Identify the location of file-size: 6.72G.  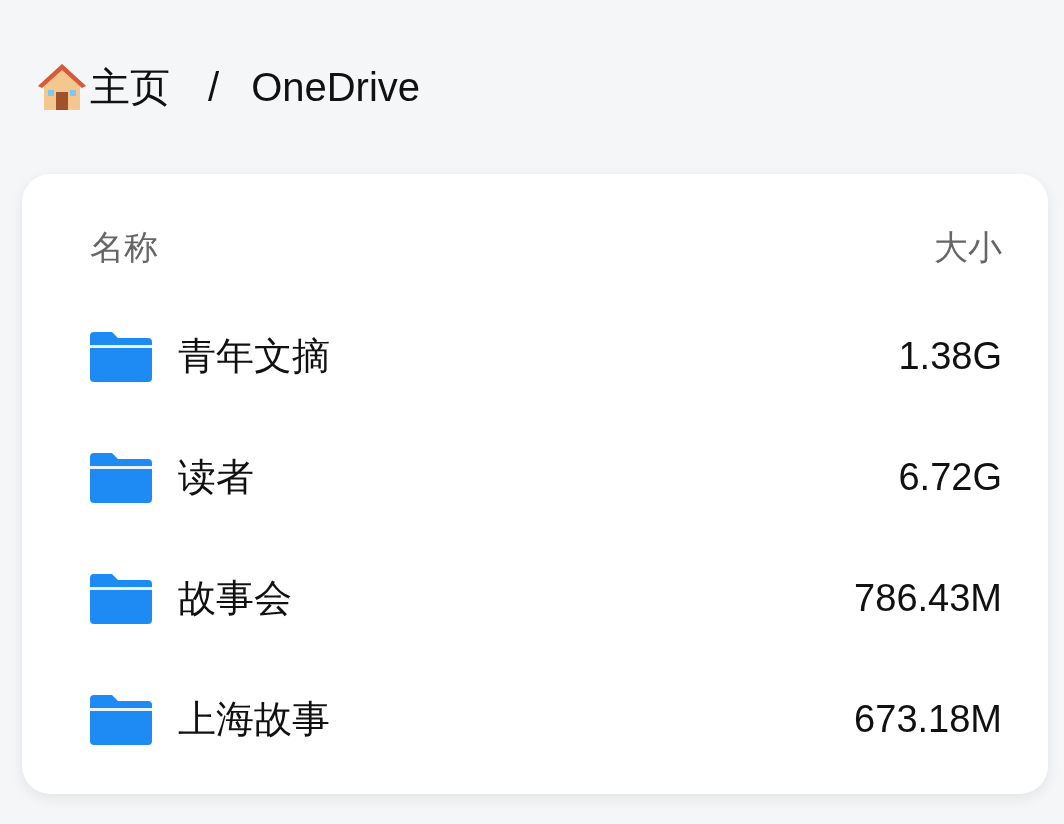
(950, 477).